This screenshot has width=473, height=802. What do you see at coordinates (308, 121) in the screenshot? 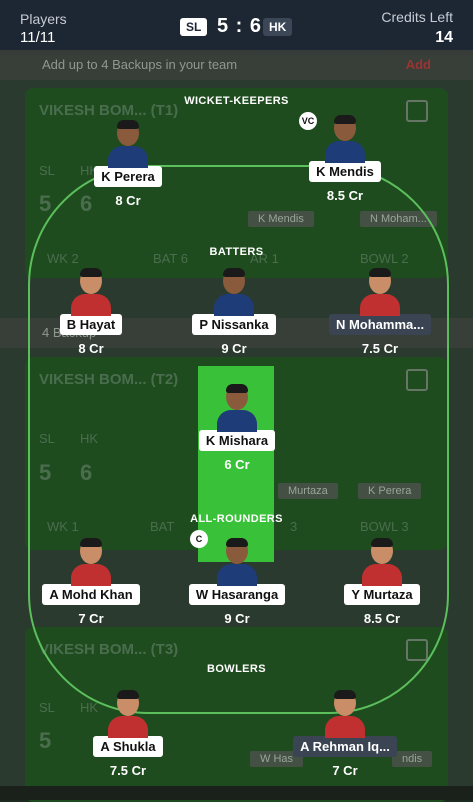
I see `vice-captain-badge: VC` at bounding box center [308, 121].